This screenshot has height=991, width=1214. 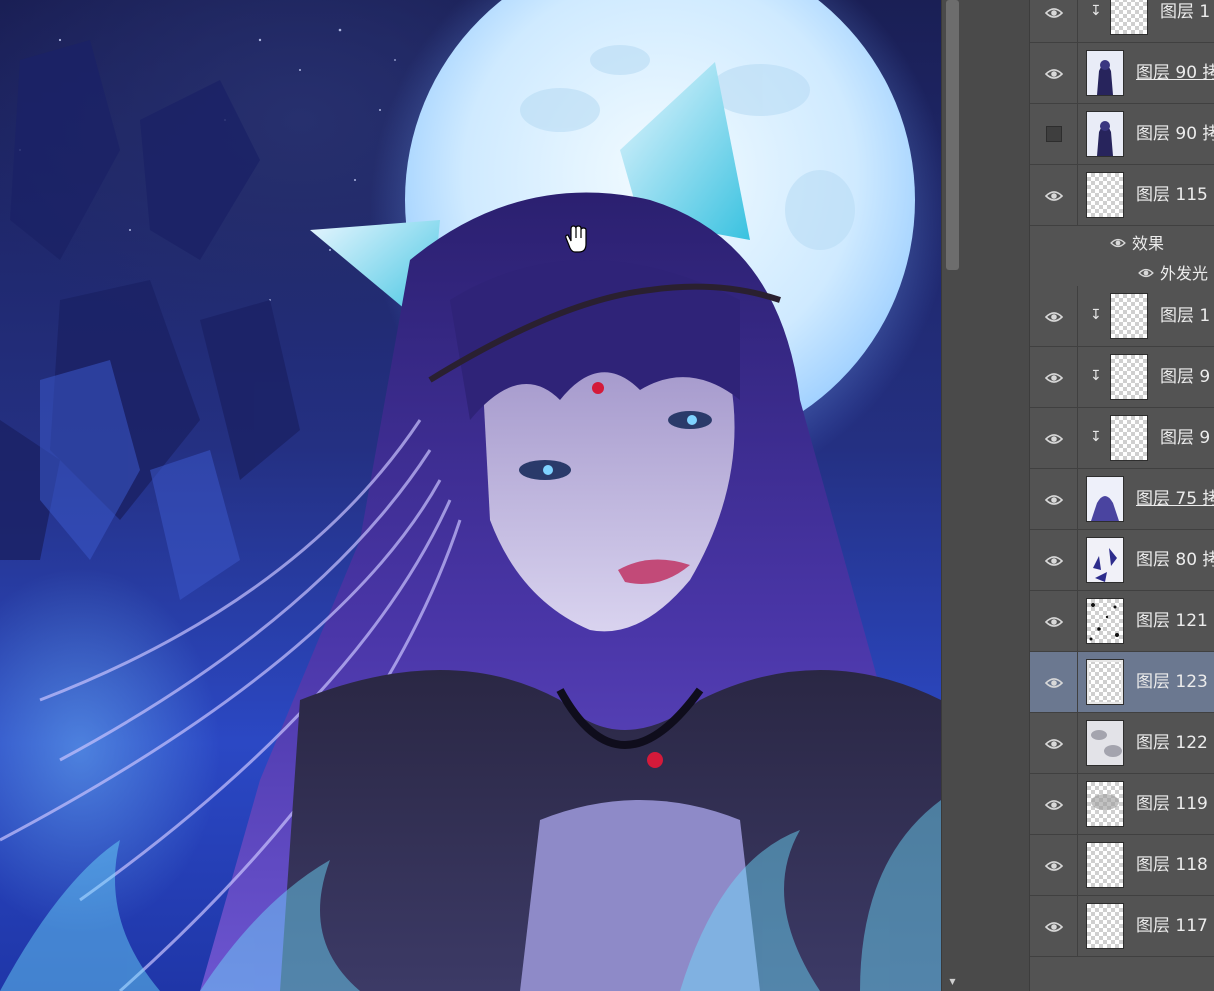 What do you see at coordinates (1172, 865) in the screenshot?
I see `layer-name: 图层 118` at bounding box center [1172, 865].